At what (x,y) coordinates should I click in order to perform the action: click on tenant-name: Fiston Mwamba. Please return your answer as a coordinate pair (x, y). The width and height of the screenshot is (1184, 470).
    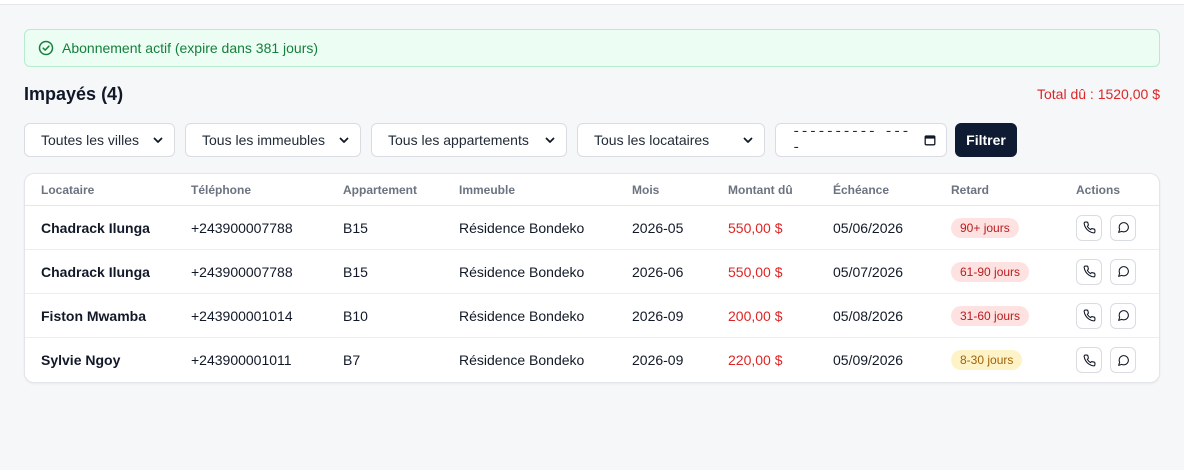
    Looking at the image, I should click on (94, 315).